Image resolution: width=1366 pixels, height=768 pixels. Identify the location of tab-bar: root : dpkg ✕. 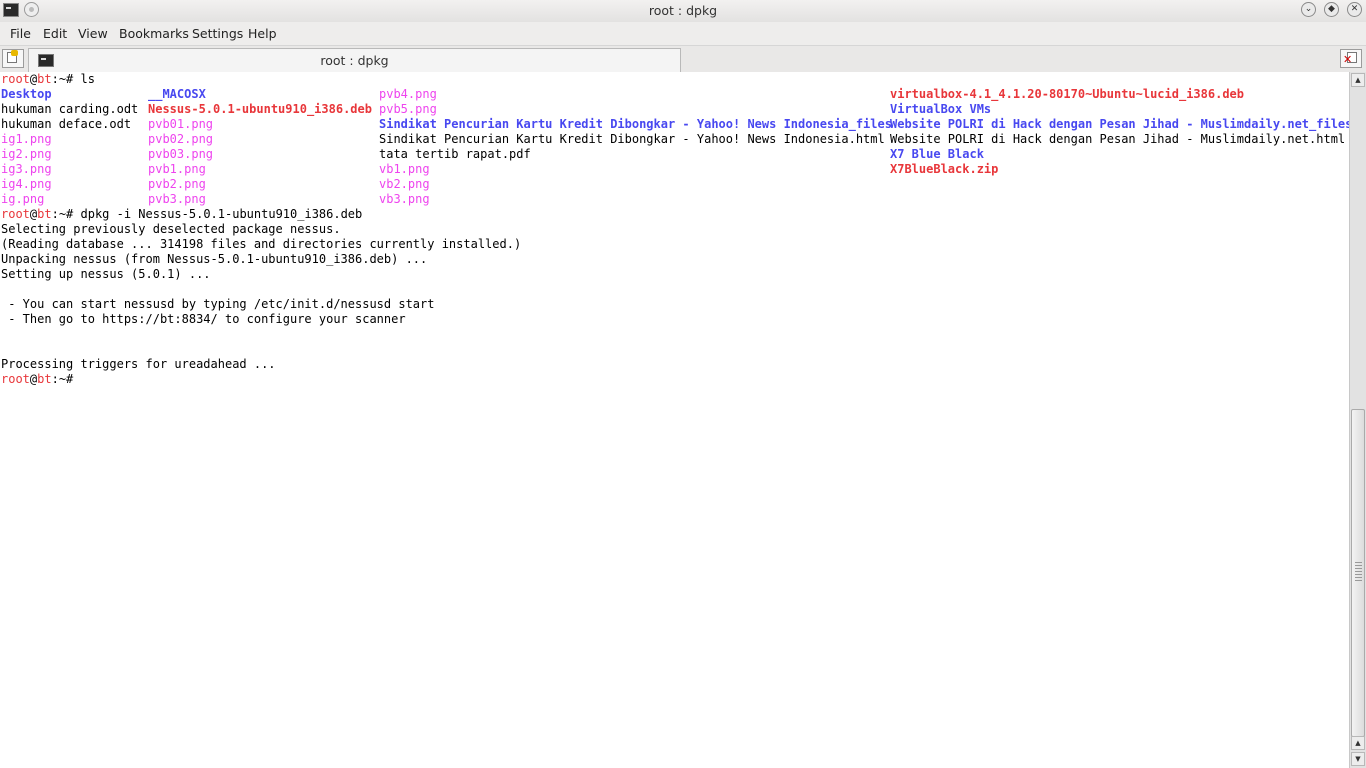
(683, 59).